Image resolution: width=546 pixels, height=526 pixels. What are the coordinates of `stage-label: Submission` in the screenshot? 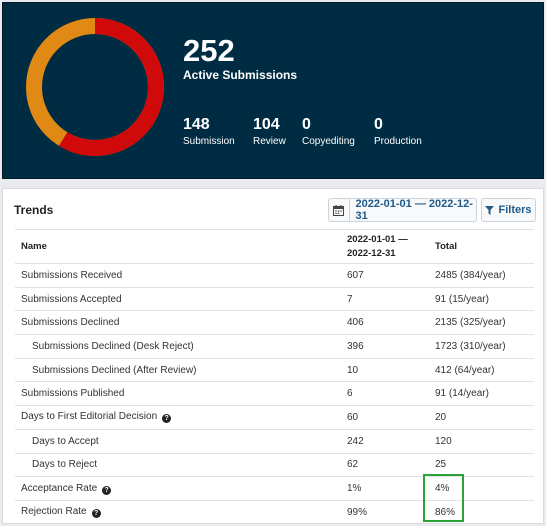 It's located at (209, 141).